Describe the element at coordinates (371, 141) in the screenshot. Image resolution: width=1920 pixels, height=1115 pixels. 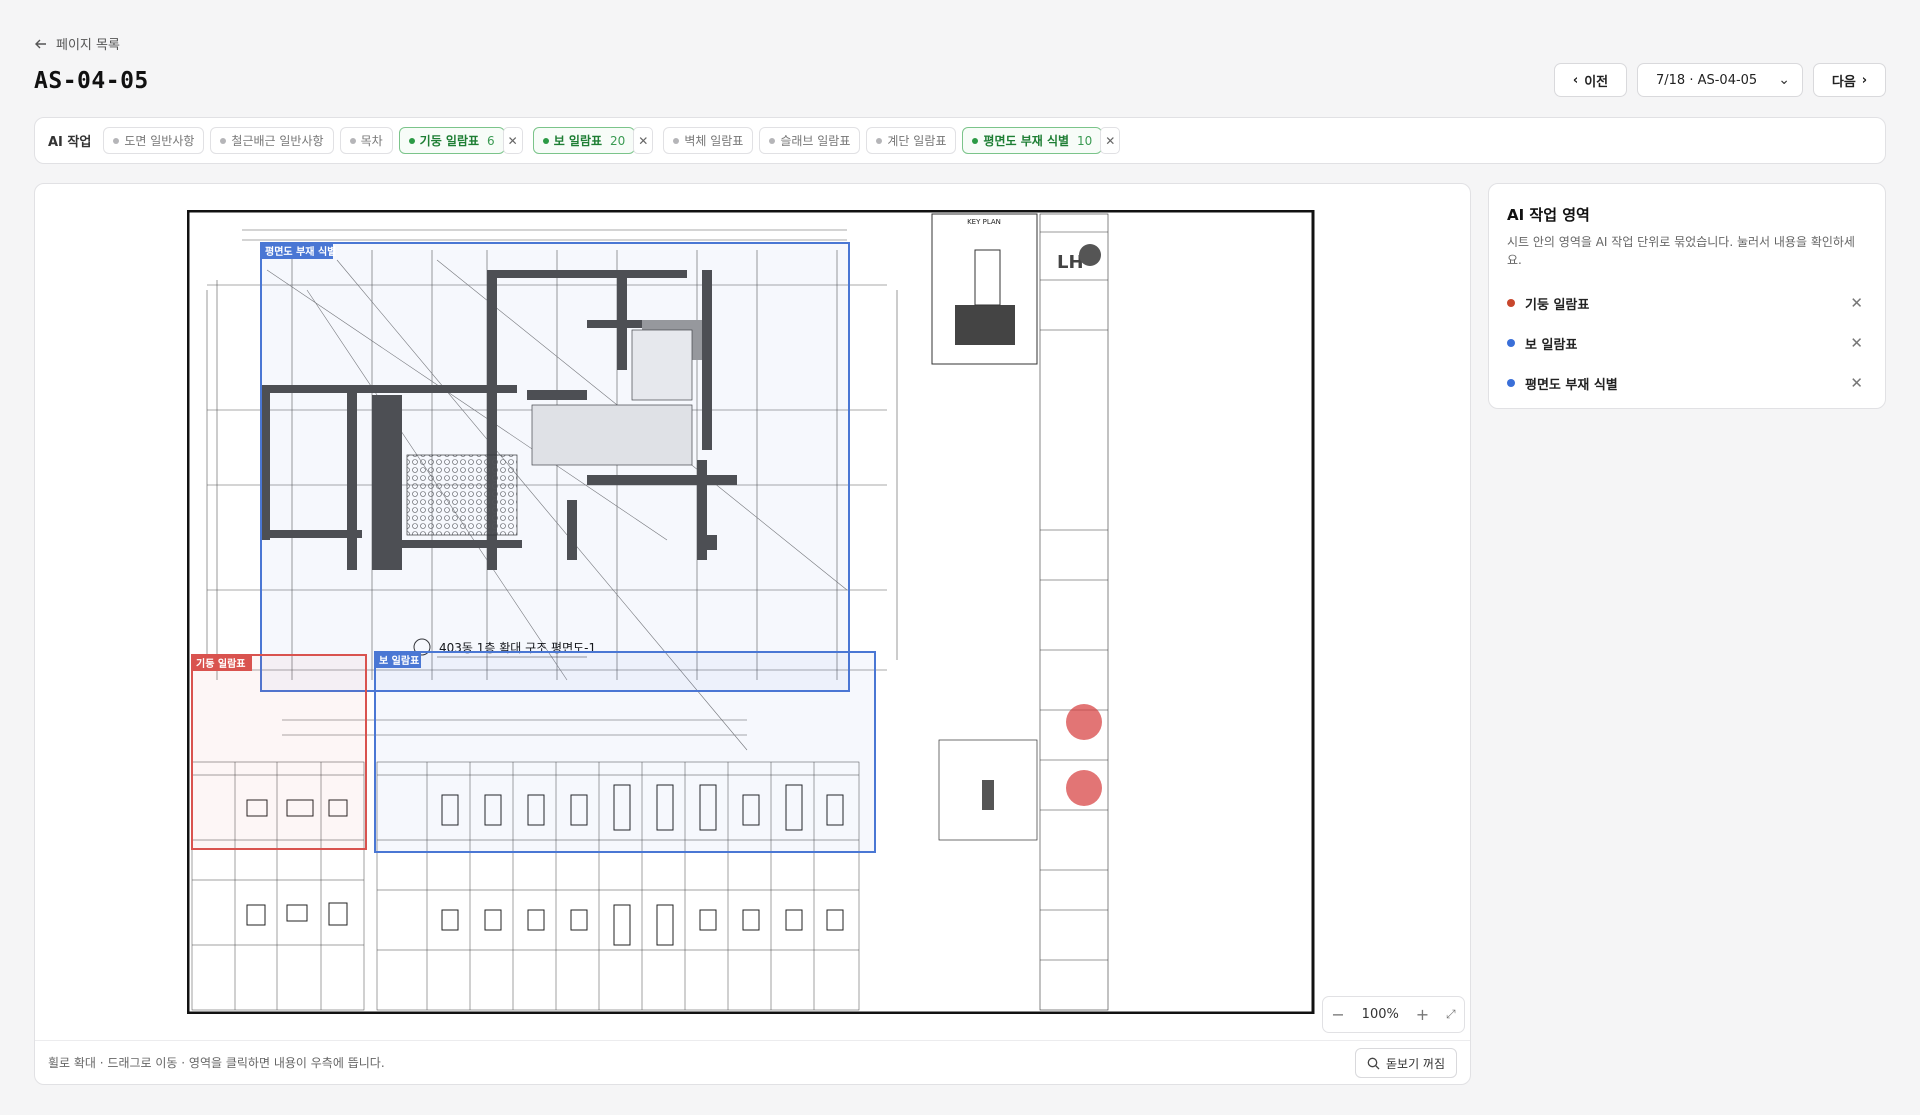
I see `chip-label: 목차` at that location.